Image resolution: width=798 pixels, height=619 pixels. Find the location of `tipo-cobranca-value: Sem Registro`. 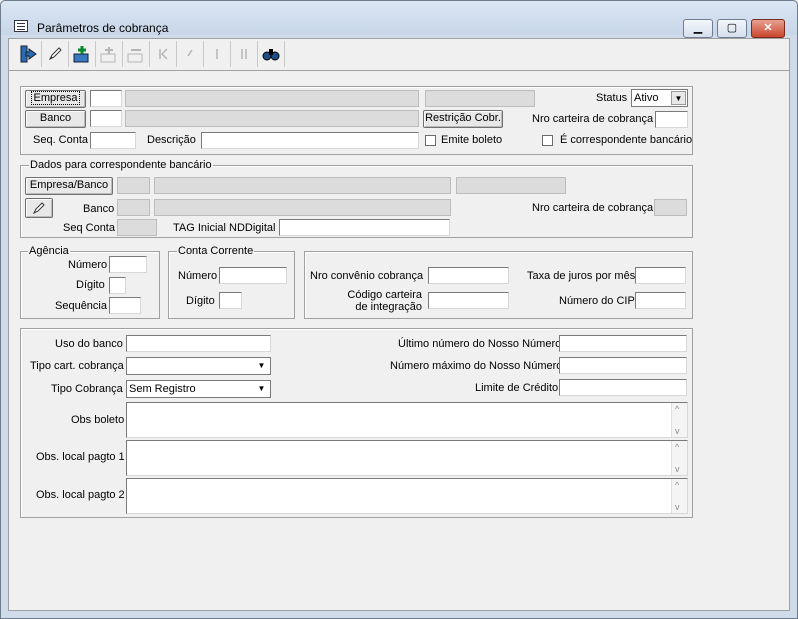

tipo-cobranca-value: Sem Registro is located at coordinates (162, 389).